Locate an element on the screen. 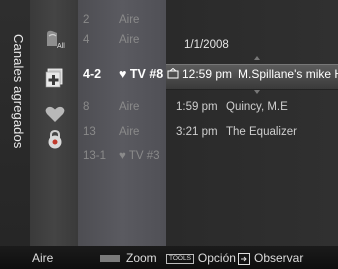 The image size is (338, 269). channel-name: ♥ TV #3 is located at coordinates (139, 156).